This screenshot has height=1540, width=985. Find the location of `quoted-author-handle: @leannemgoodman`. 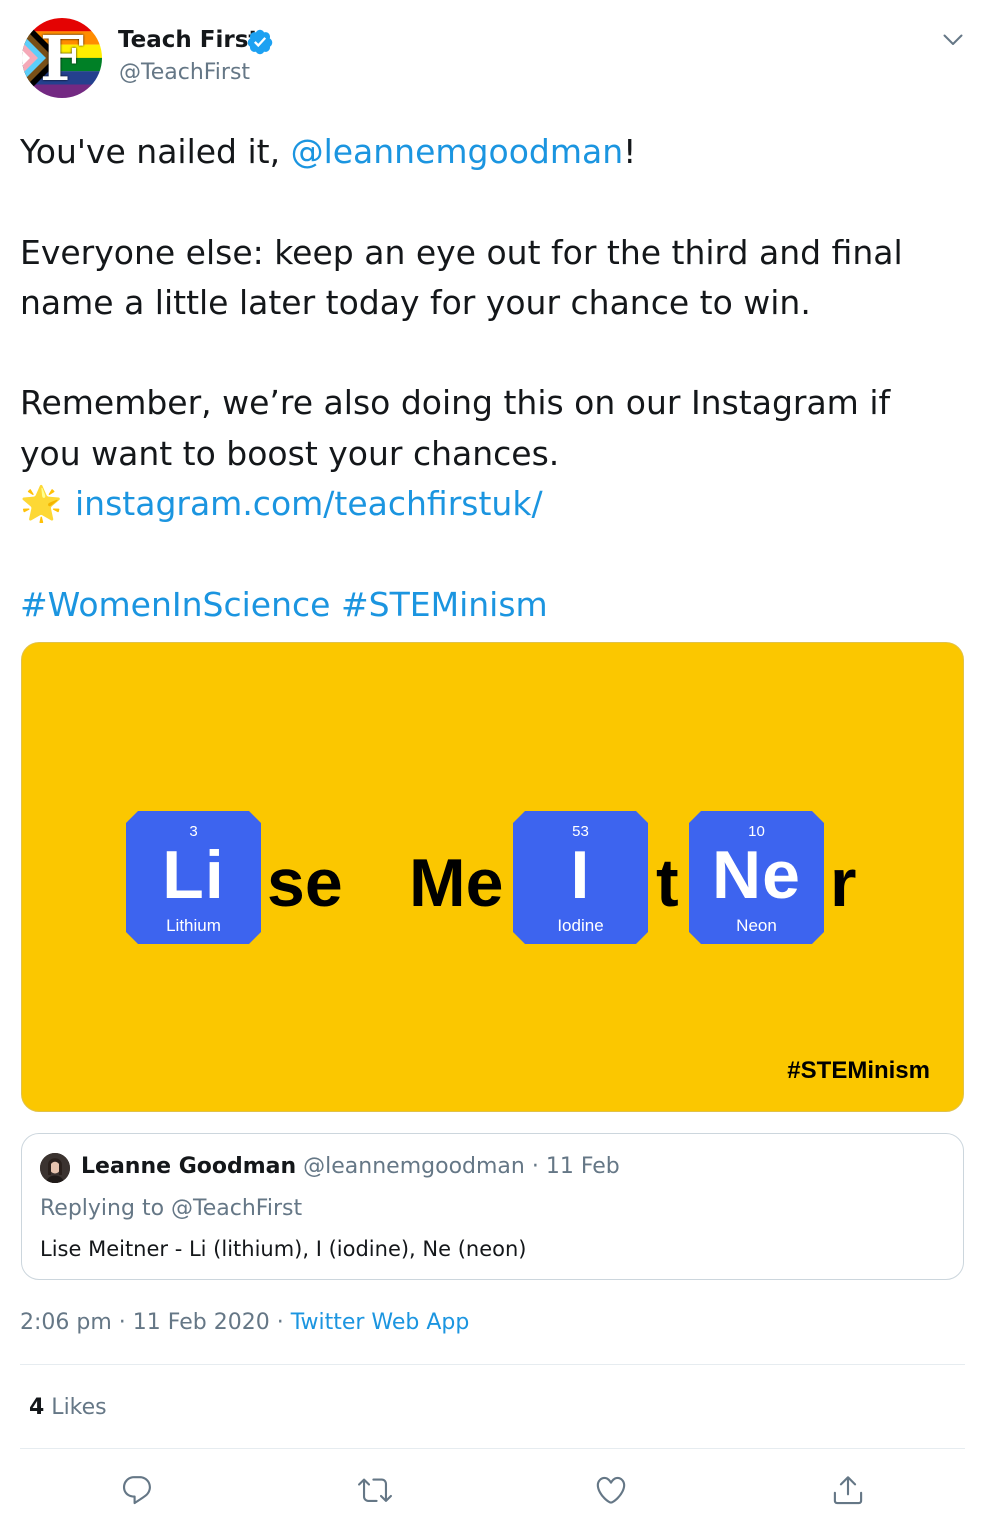

quoted-author-handle: @leannemgoodman is located at coordinates (414, 1166).